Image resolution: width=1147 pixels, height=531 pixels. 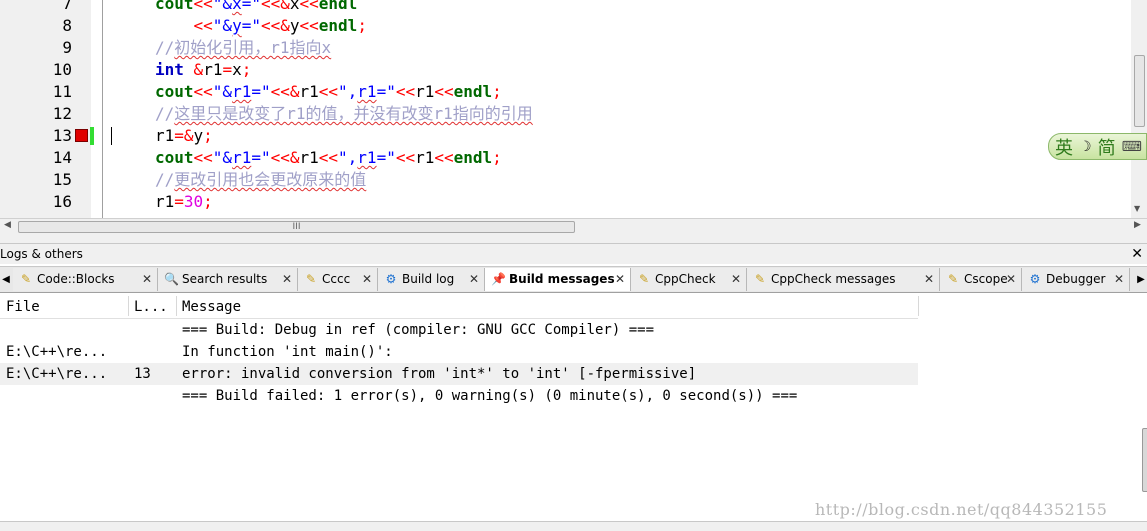 What do you see at coordinates (142, 374) in the screenshot?
I see `cell-line: 13` at bounding box center [142, 374].